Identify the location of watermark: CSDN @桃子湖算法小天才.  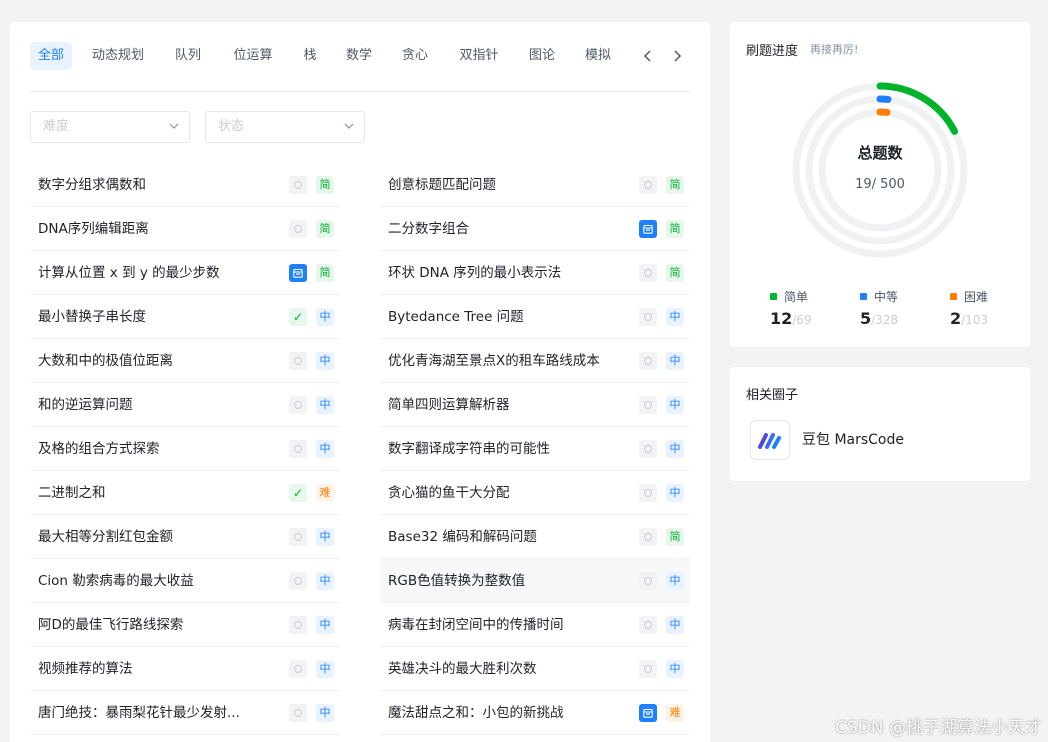
(938, 728).